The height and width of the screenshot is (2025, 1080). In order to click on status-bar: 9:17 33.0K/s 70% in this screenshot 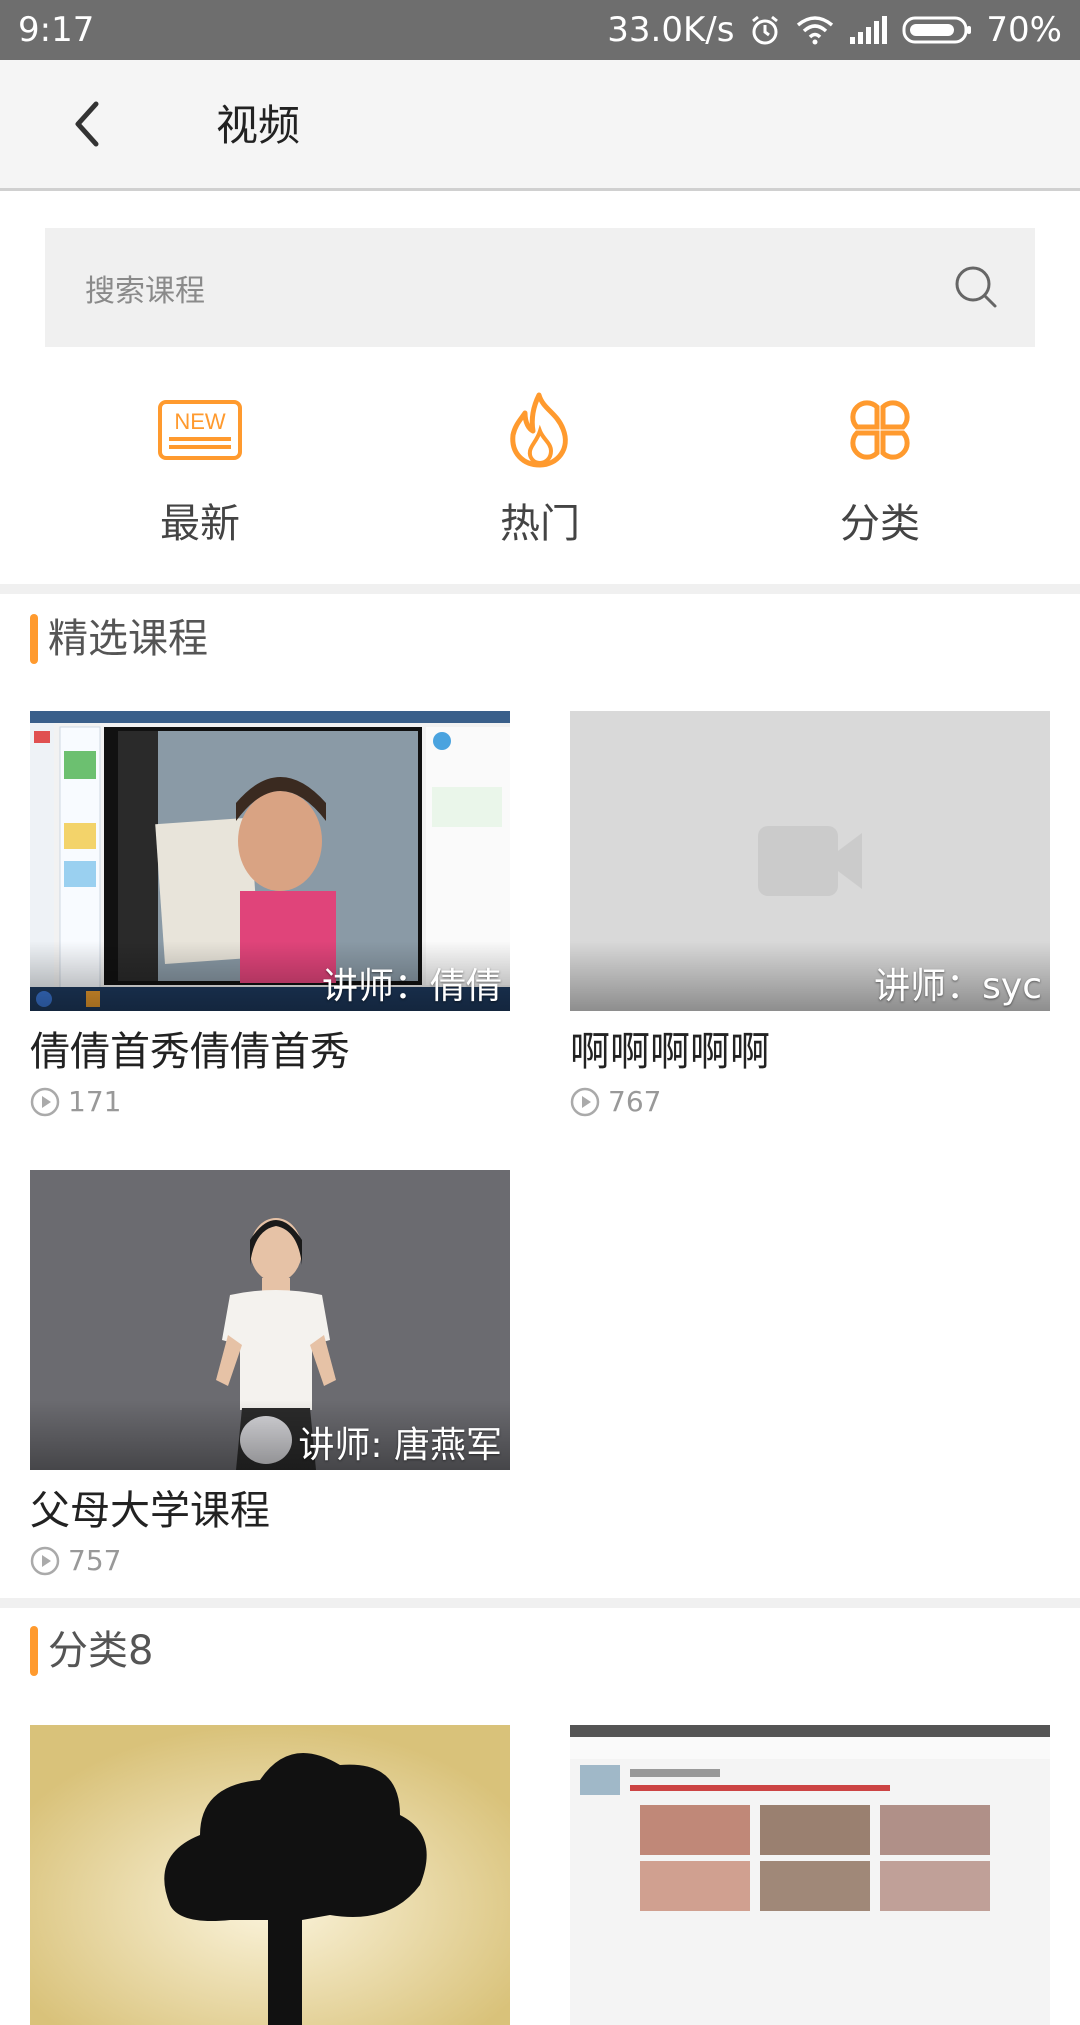, I will do `click(540, 30)`.